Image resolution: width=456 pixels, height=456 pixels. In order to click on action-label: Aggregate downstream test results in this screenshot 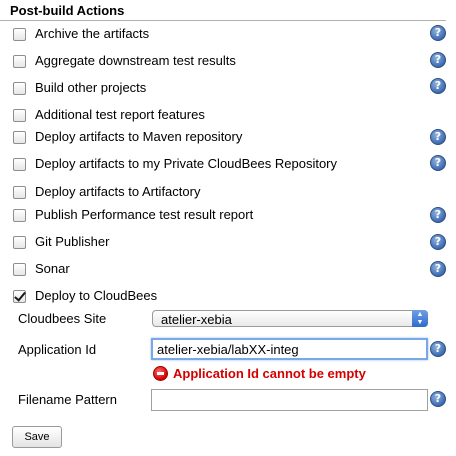, I will do `click(135, 60)`.